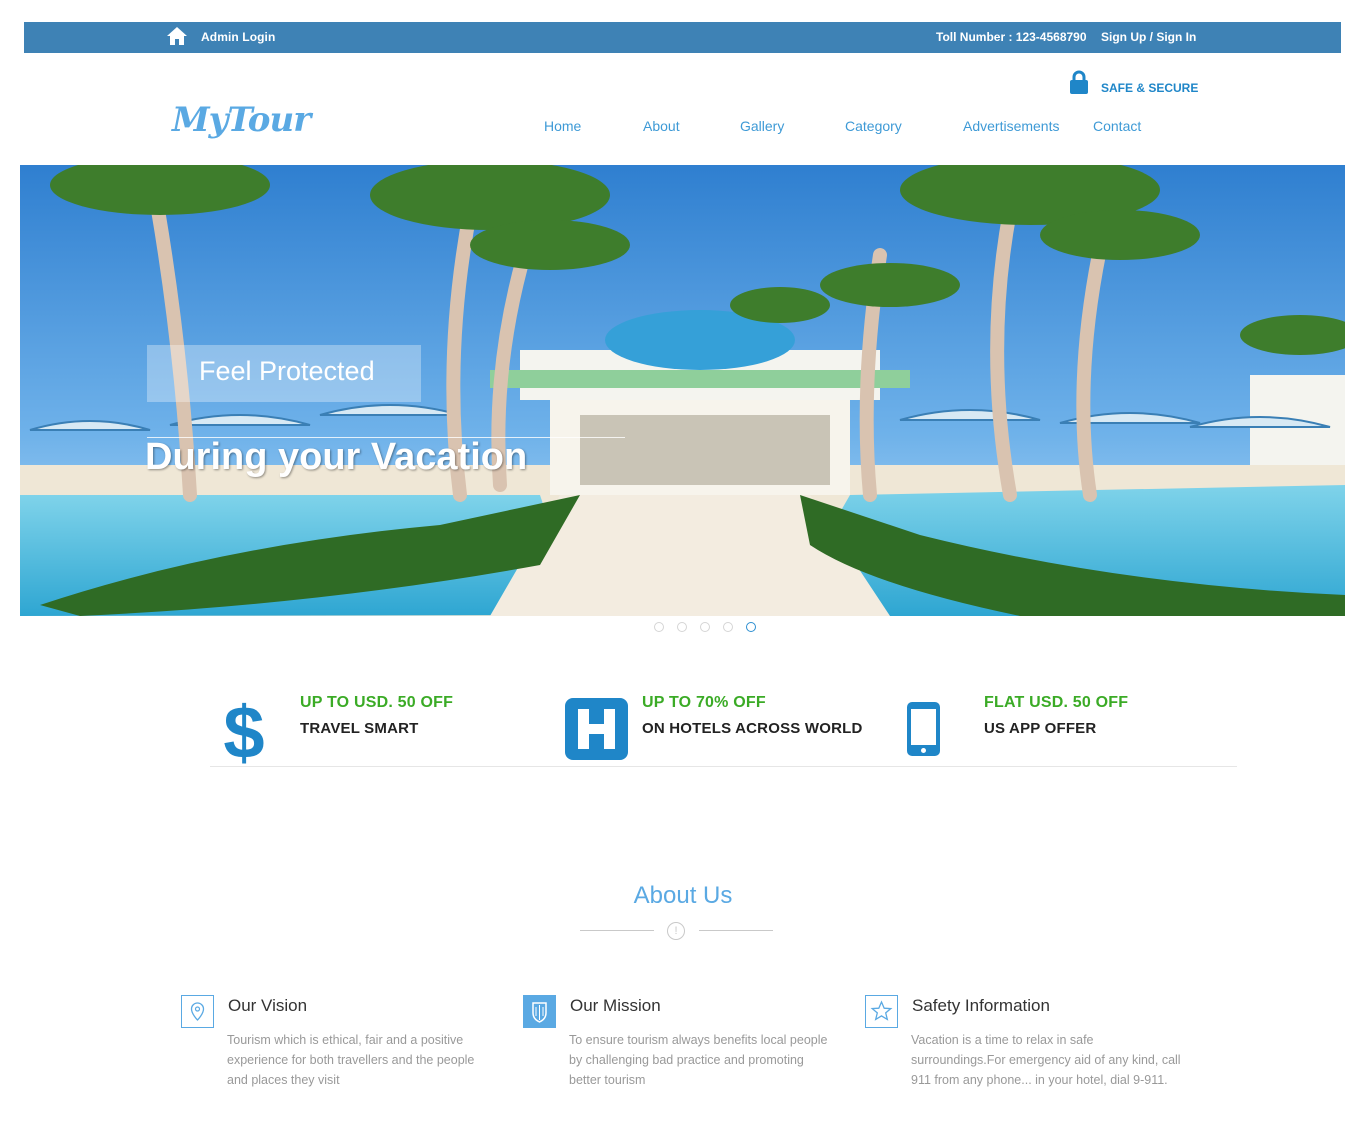 The height and width of the screenshot is (1146, 1366). What do you see at coordinates (1150, 88) in the screenshot?
I see `safe-secure-label: SAFE & SECURE` at bounding box center [1150, 88].